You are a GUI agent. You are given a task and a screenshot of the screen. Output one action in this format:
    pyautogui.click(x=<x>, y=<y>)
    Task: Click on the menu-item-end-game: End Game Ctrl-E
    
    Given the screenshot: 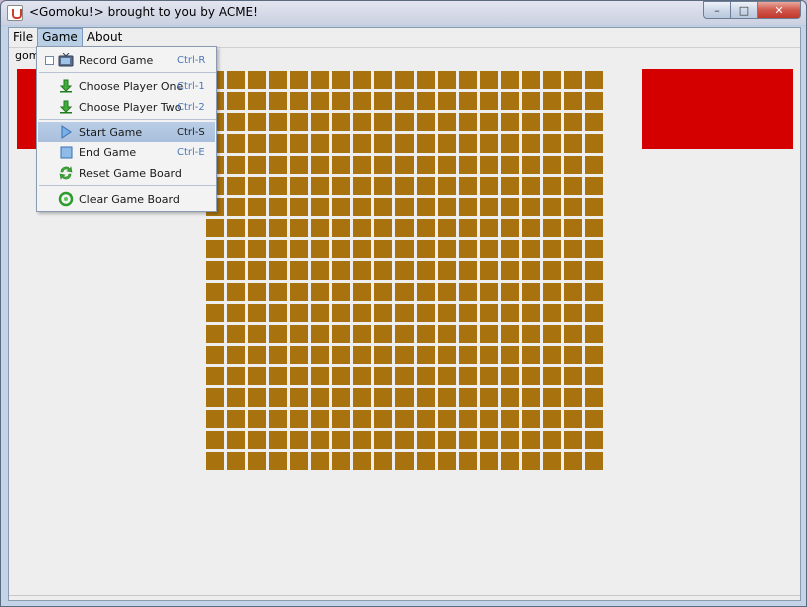 What is the action you would take?
    pyautogui.click(x=126, y=152)
    